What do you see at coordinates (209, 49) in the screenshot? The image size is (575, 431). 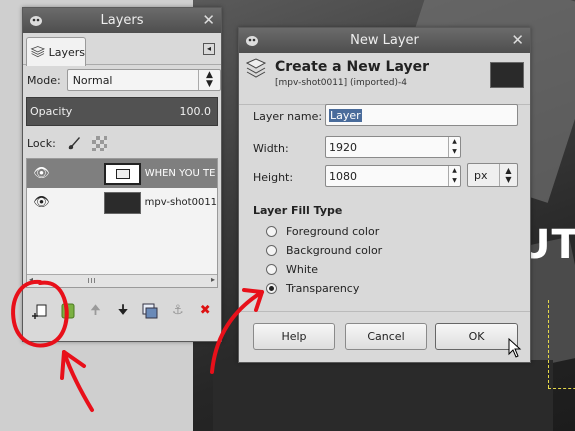 I see `tab-menu-icon: ◂` at bounding box center [209, 49].